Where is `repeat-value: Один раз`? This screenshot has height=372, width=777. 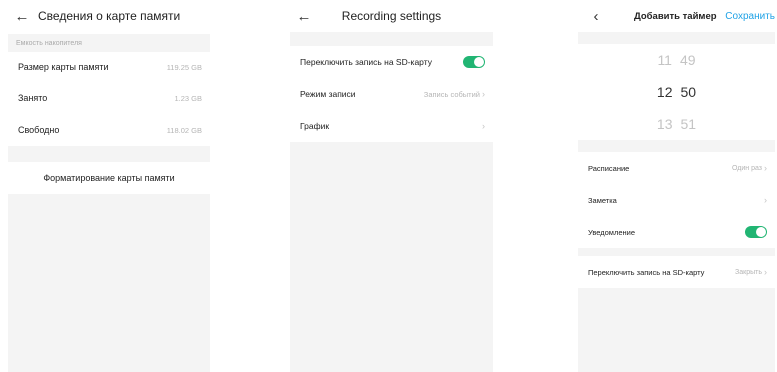
repeat-value: Один раз is located at coordinates (746, 168).